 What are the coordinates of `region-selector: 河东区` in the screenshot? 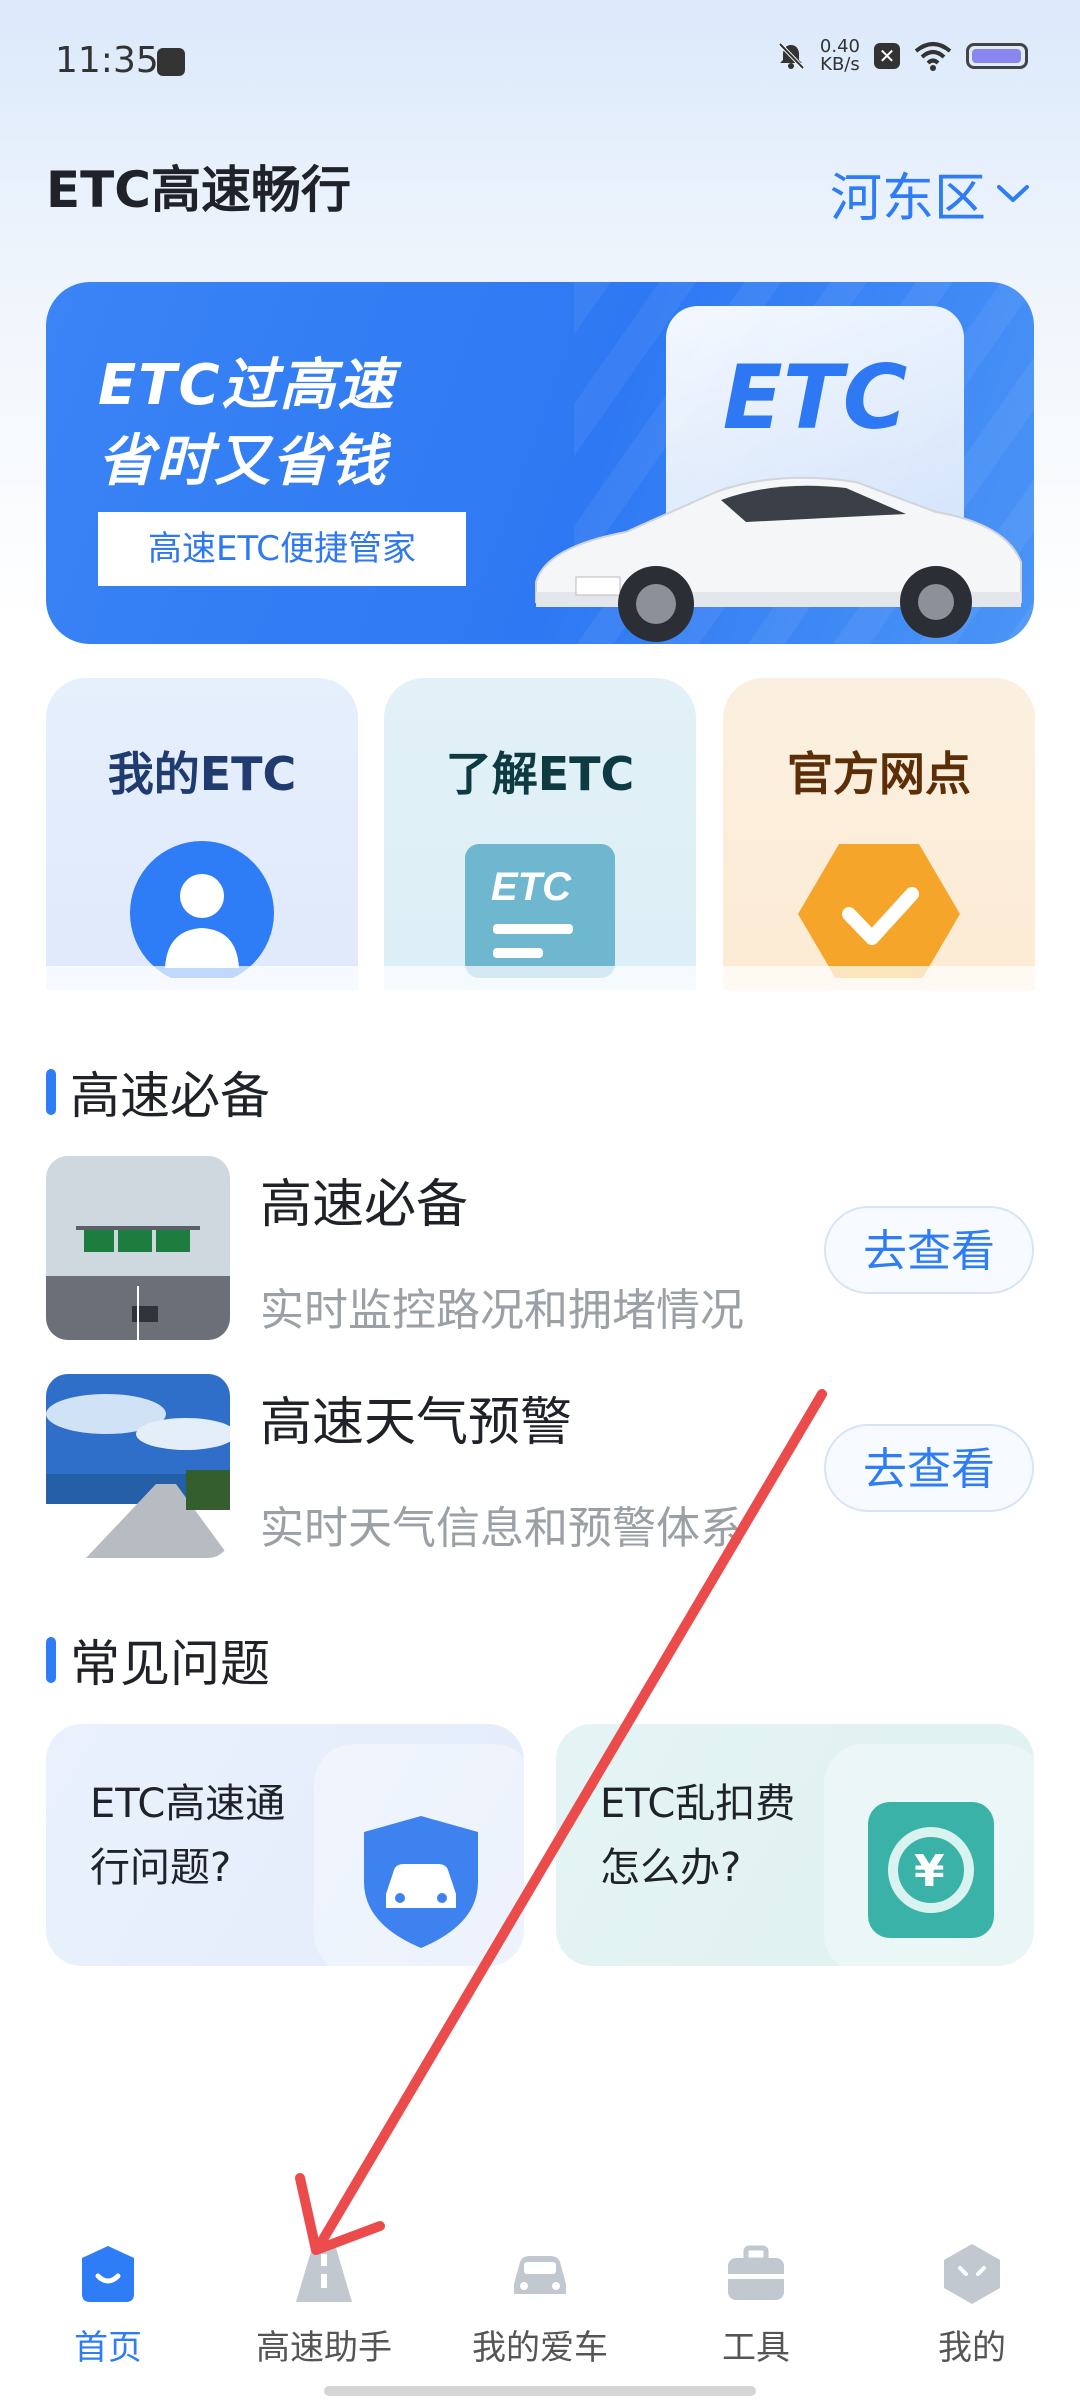 It's located at (930, 193).